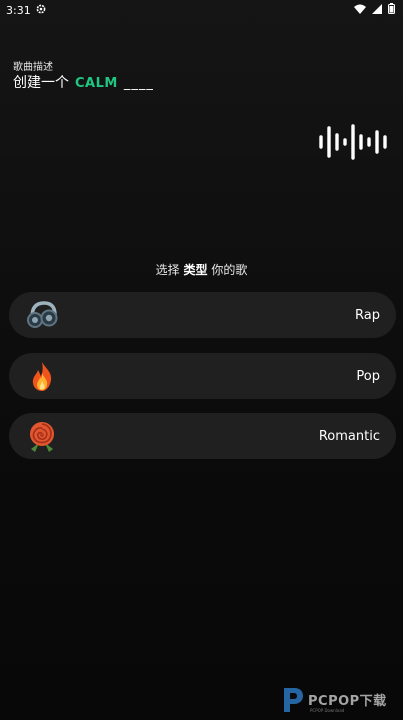 The image size is (403, 720). What do you see at coordinates (349, 436) in the screenshot?
I see `genre-label: Romantic` at bounding box center [349, 436].